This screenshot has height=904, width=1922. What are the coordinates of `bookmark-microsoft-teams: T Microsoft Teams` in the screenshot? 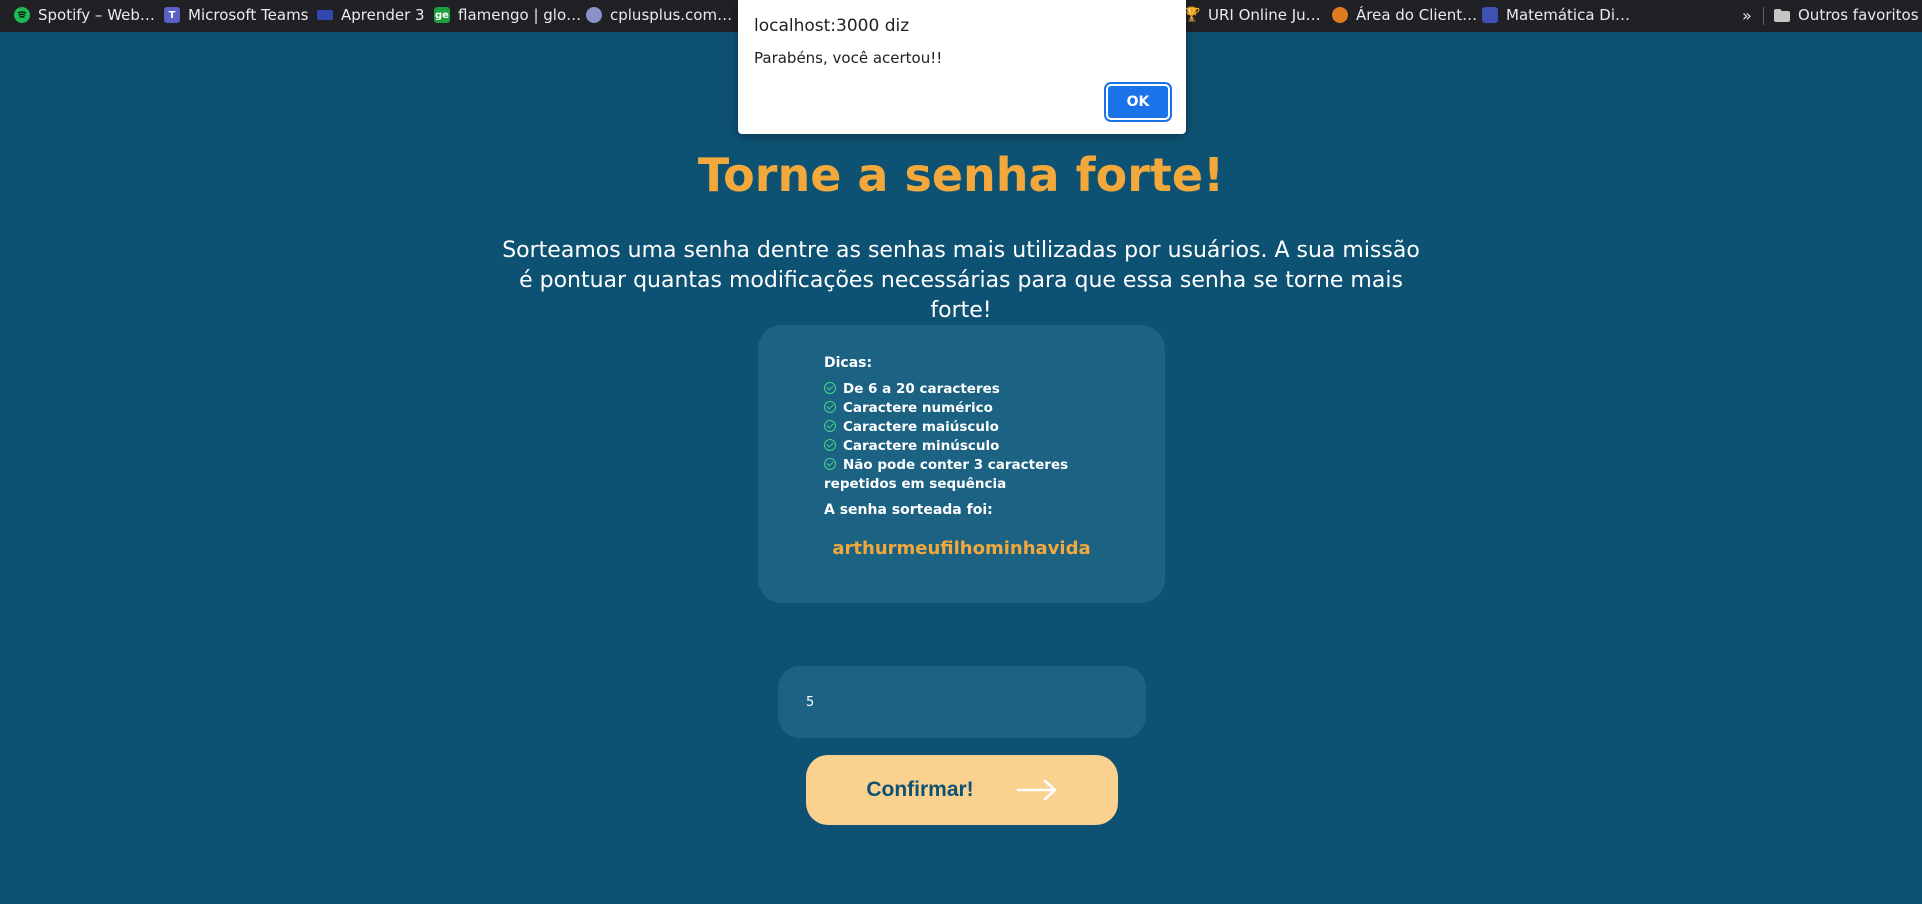 It's located at (236, 15).